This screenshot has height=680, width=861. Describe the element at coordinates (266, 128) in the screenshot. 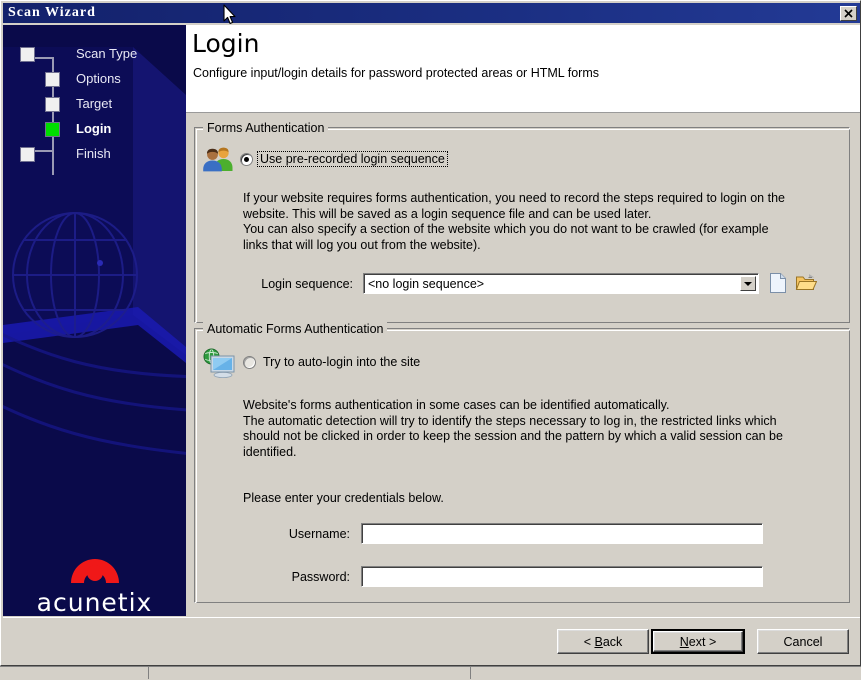

I see `forms-authentication-group-title: Forms Authentication` at that location.